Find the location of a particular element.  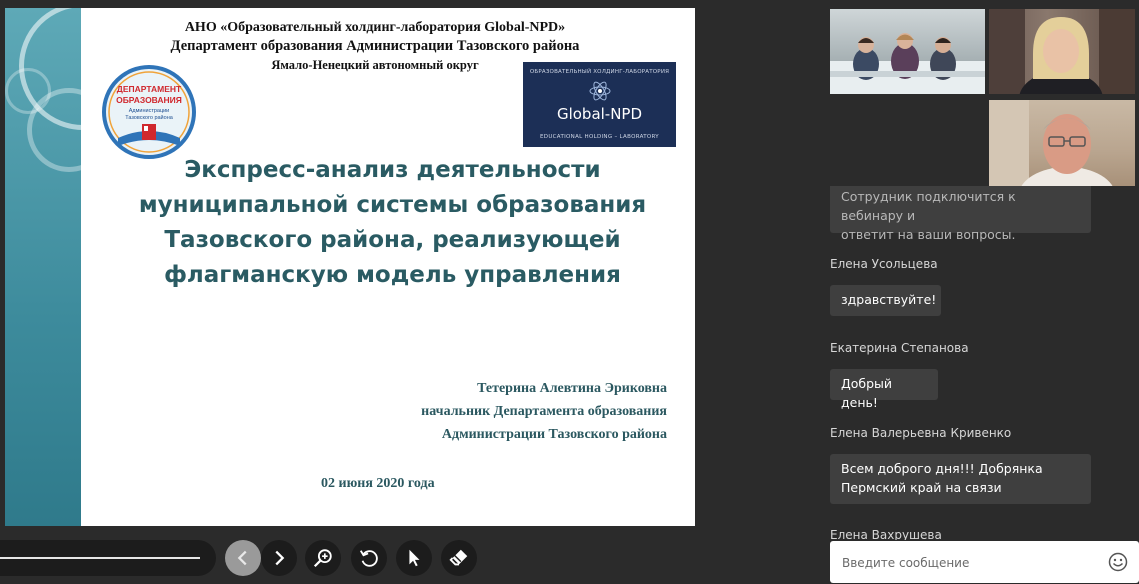

chevron-right-icon is located at coordinates (280, 558).